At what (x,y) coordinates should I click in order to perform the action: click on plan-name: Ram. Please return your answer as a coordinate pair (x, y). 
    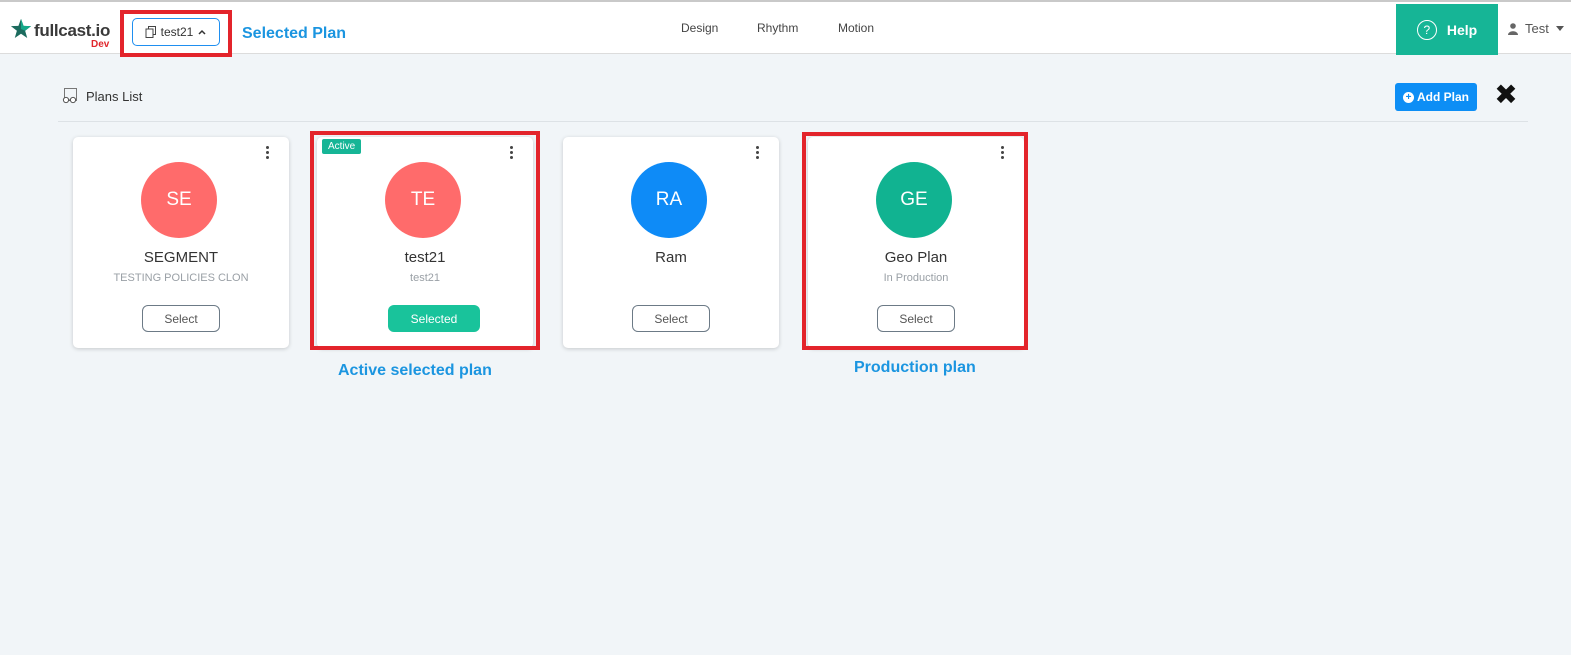
    Looking at the image, I should click on (671, 257).